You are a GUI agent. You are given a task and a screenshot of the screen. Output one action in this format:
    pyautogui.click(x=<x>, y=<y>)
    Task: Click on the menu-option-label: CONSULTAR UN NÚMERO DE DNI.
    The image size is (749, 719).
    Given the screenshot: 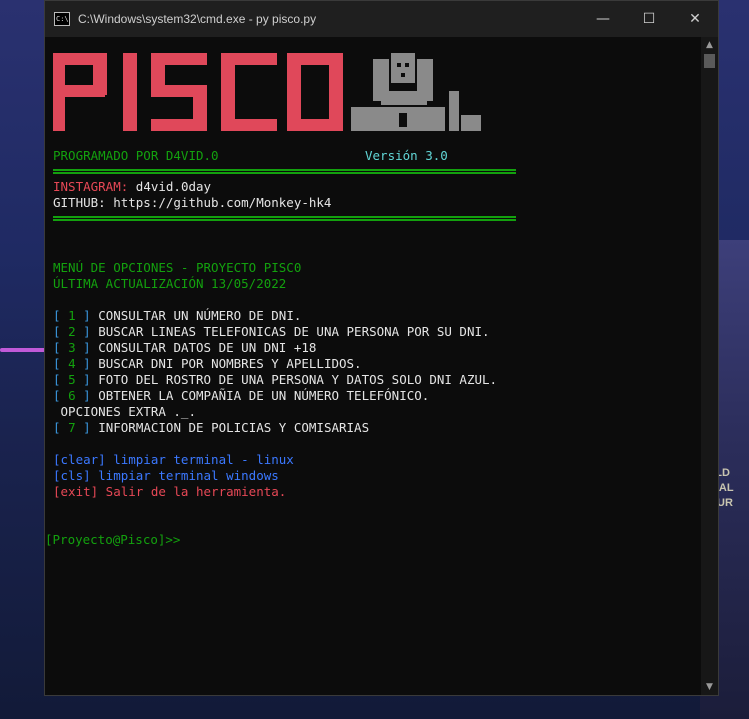 What is the action you would take?
    pyautogui.click(x=200, y=315)
    